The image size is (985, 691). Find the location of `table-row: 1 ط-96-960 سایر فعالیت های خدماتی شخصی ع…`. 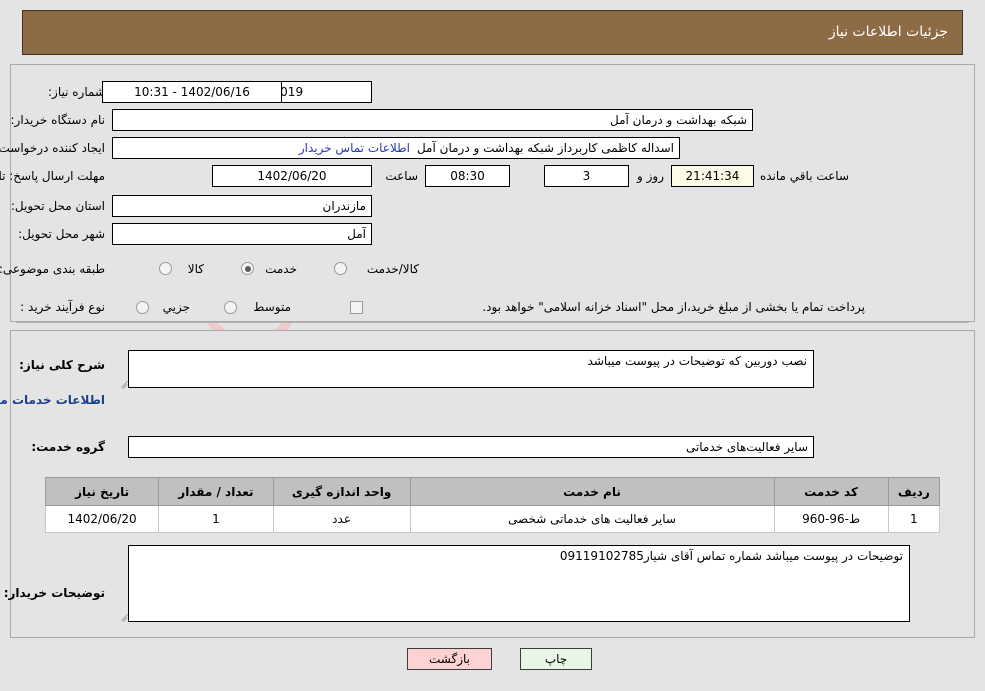

table-row: 1 ط-96-960 سایر فعالیت های خدماتی شخصی ع… is located at coordinates (492, 519).